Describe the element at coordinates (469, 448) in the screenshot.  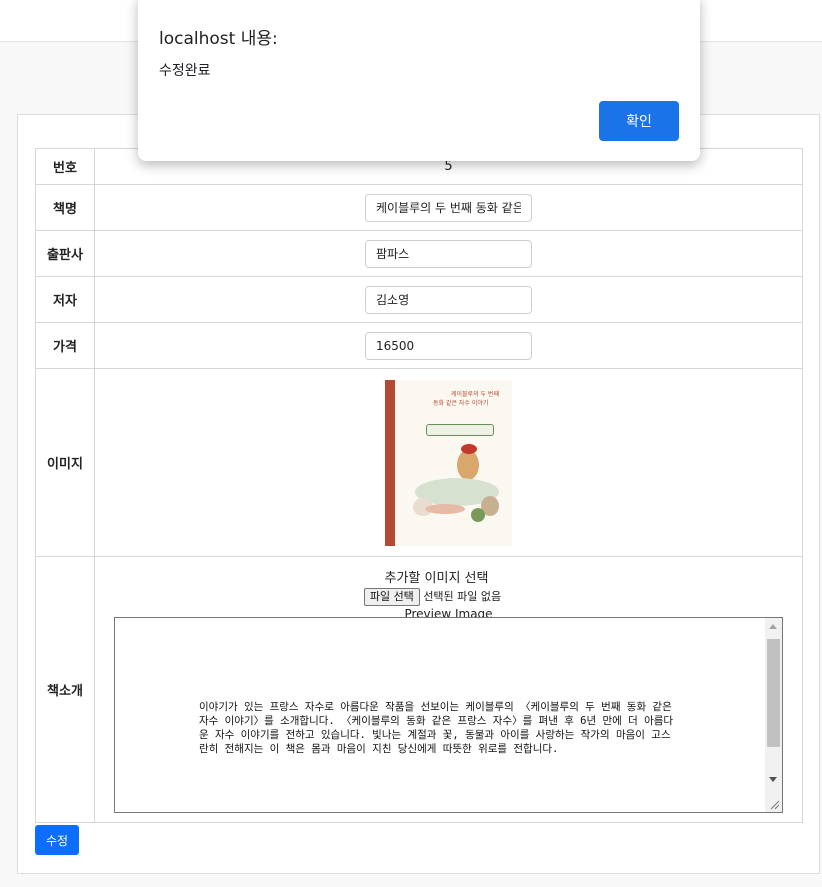
I see `cover-illustration-hat` at that location.